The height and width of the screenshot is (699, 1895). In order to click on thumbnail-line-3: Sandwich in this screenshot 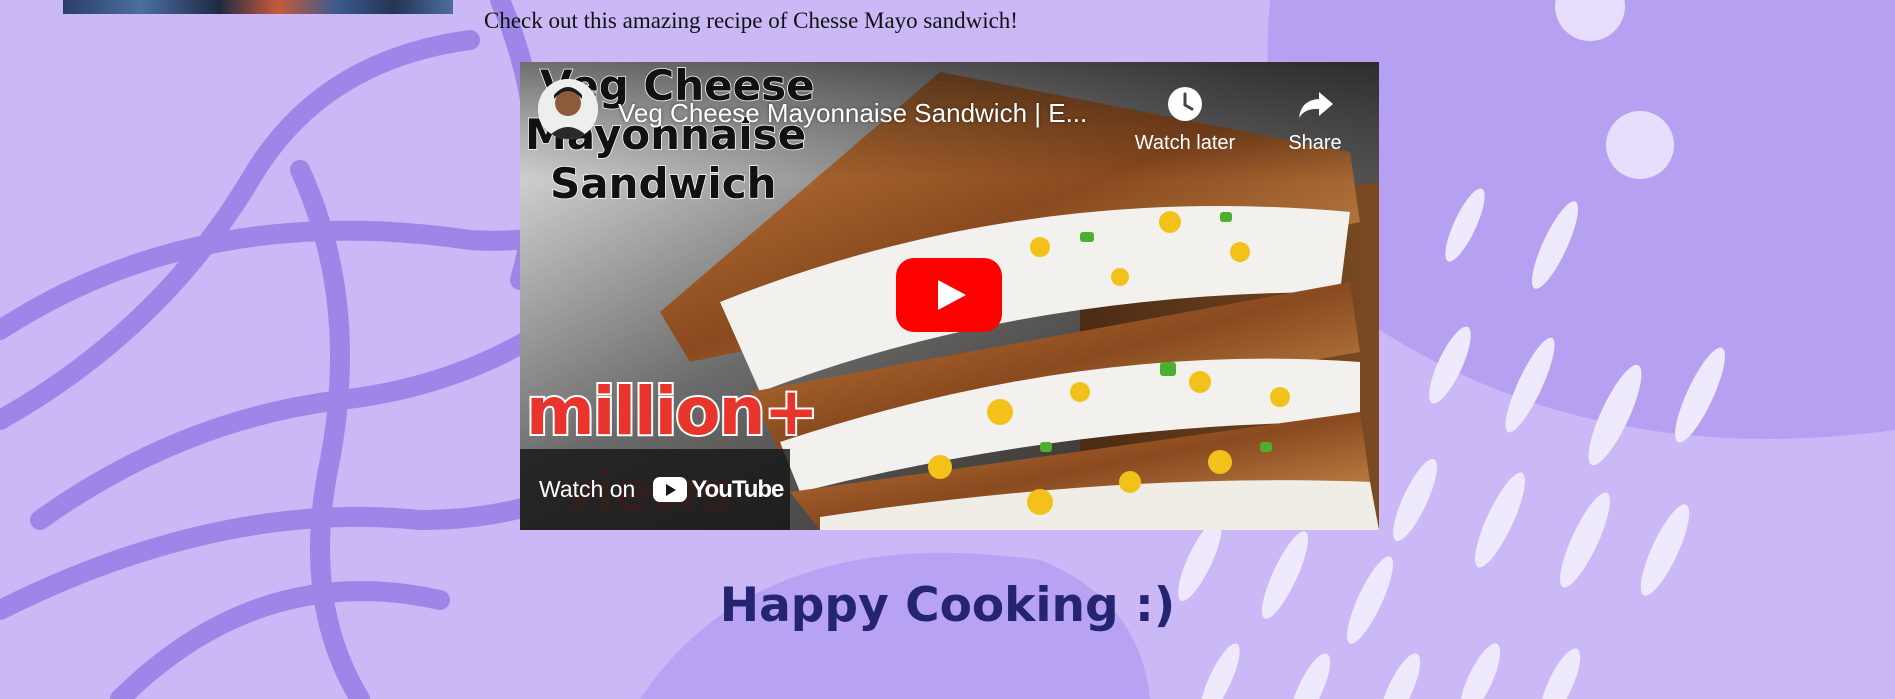, I will do `click(663, 183)`.